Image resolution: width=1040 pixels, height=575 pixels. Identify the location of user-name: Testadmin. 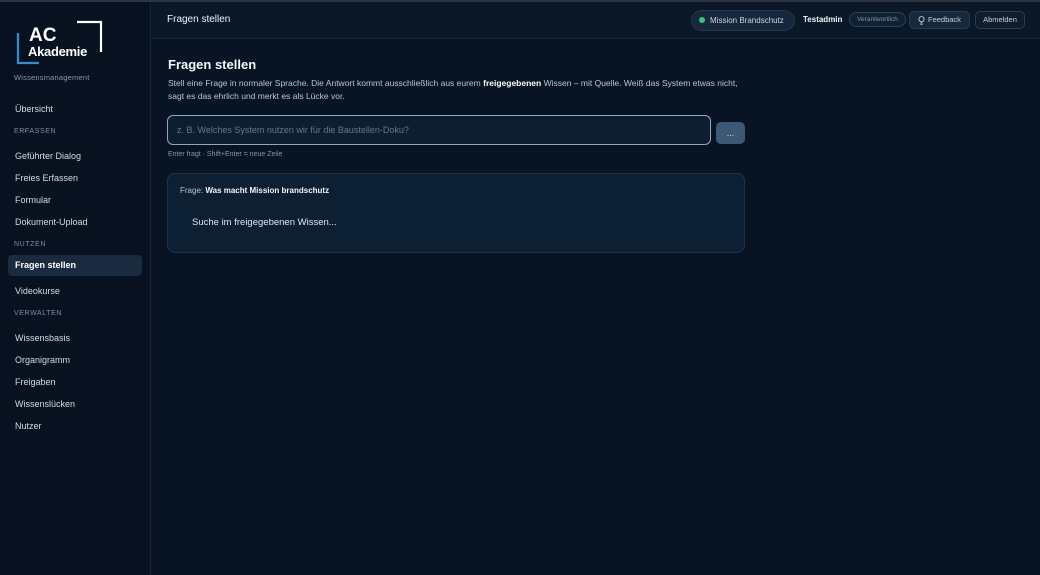
(823, 19).